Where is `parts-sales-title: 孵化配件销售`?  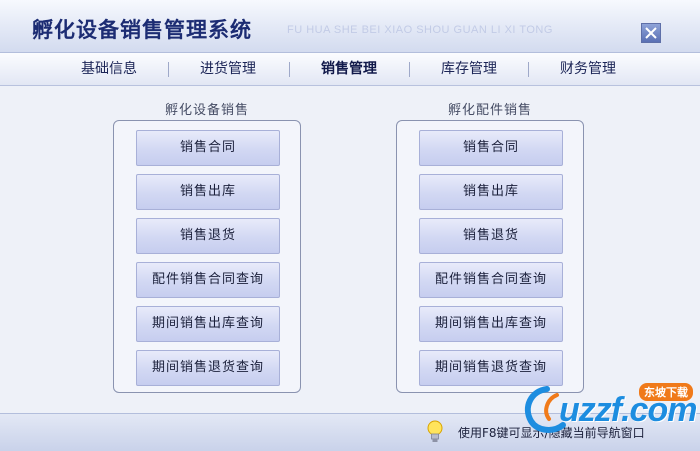 parts-sales-title: 孵化配件销售 is located at coordinates (489, 110).